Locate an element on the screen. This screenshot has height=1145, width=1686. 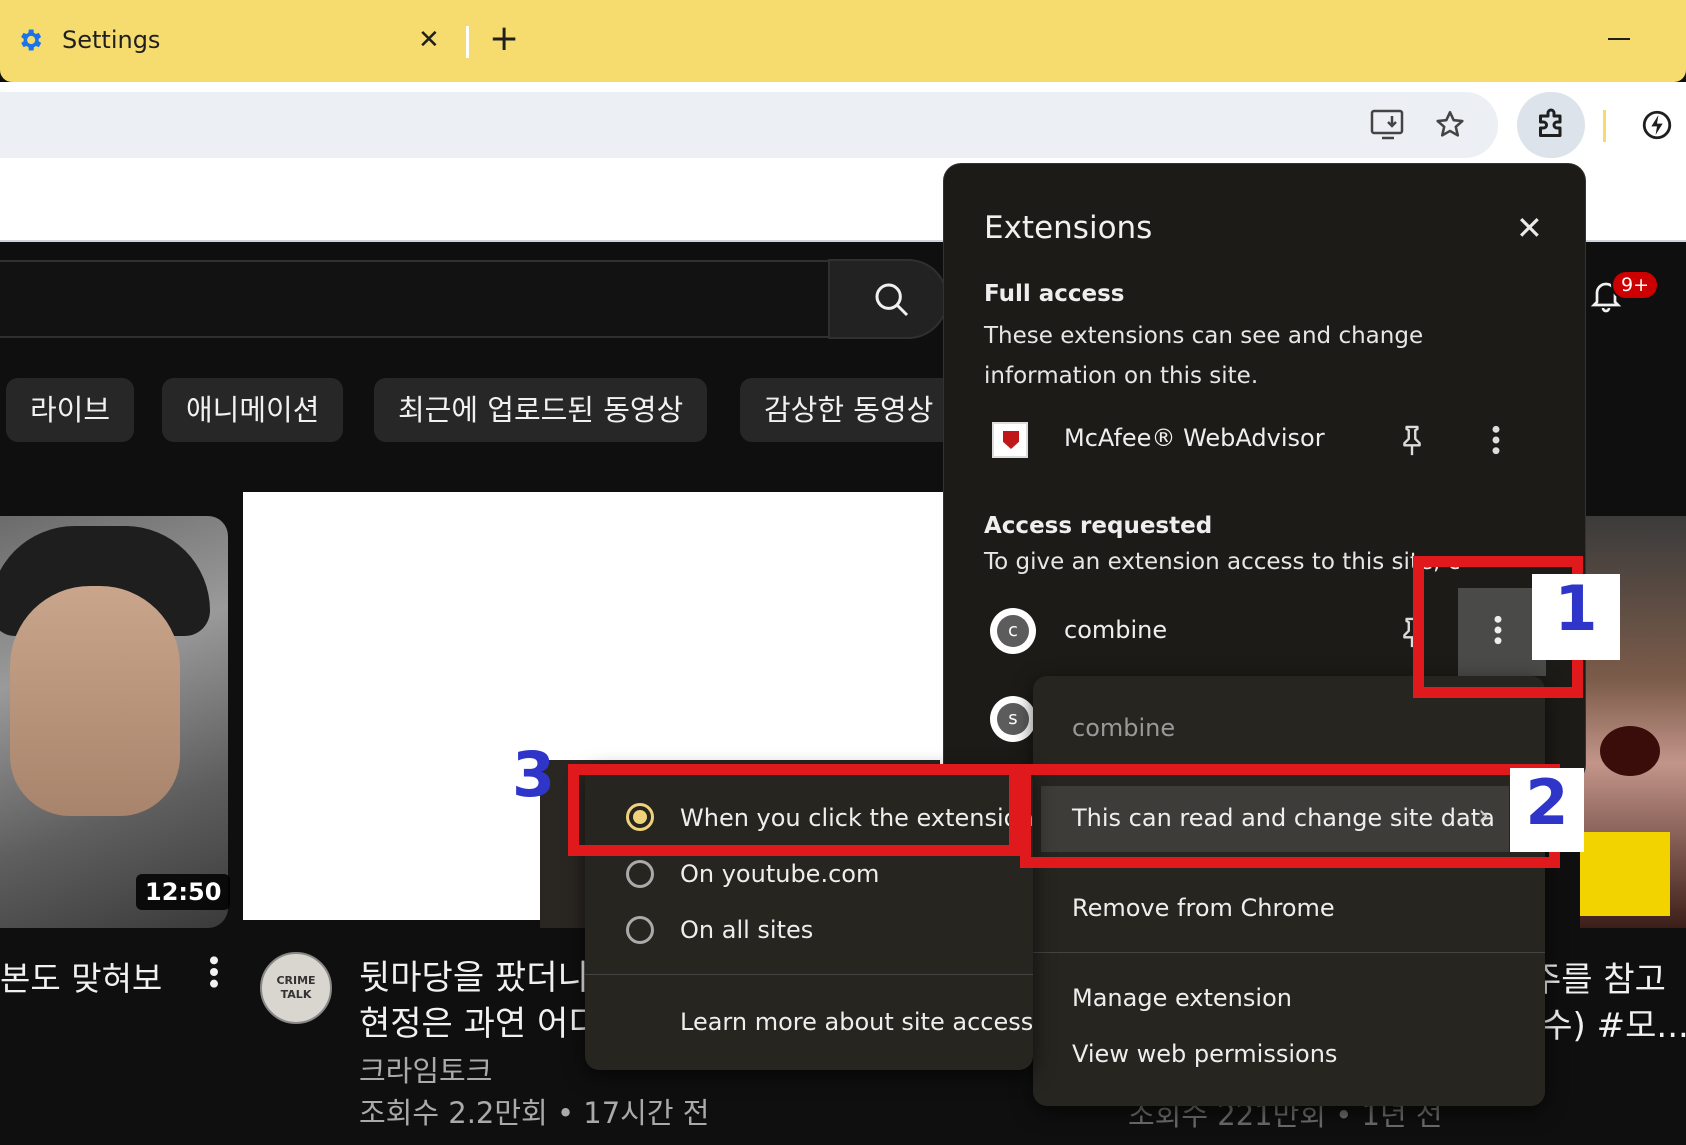
access-requested-heading: Access requested is located at coordinates (1098, 526).